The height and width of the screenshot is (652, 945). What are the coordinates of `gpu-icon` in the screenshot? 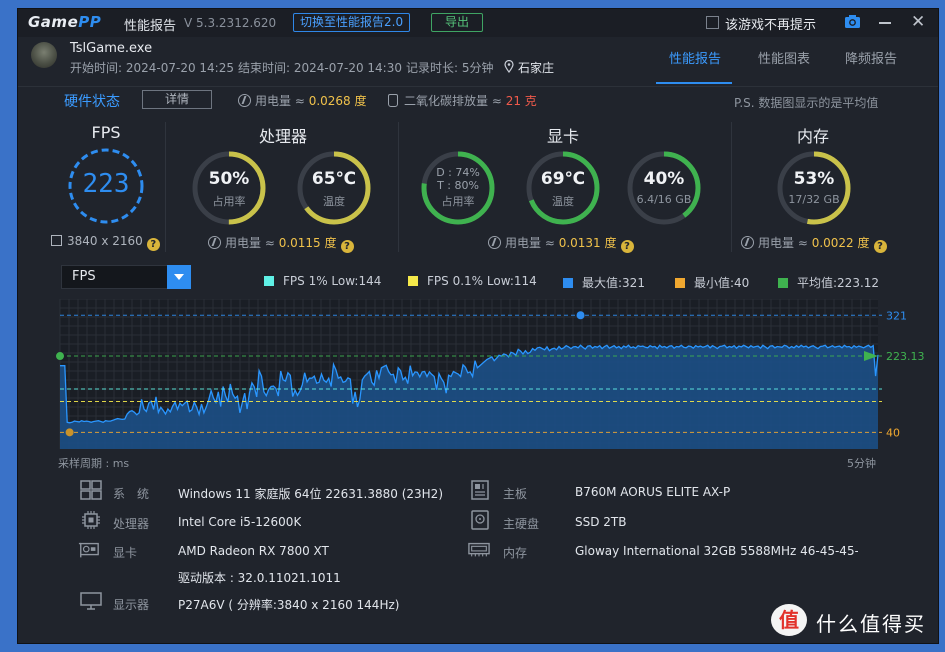 It's located at (88, 550).